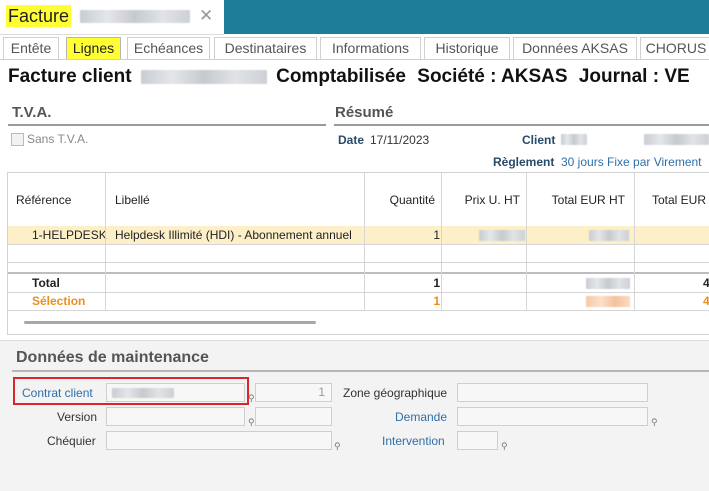  I want to click on tab-echeances: Echéances, so click(168, 48).